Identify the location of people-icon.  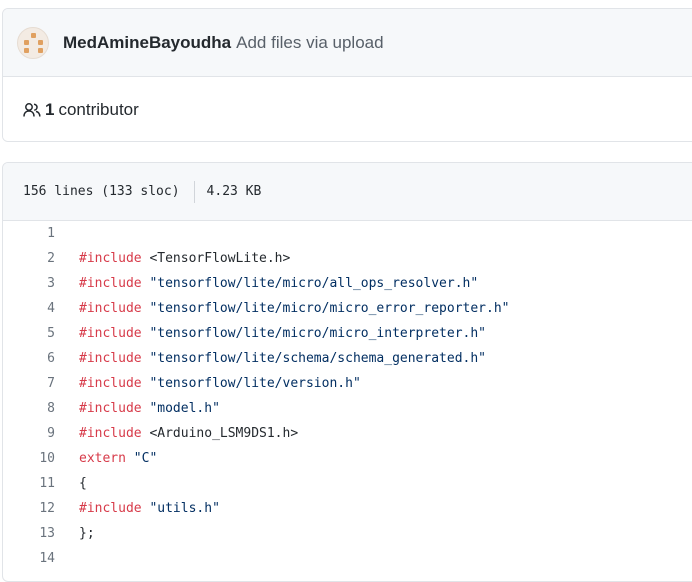
(32, 110).